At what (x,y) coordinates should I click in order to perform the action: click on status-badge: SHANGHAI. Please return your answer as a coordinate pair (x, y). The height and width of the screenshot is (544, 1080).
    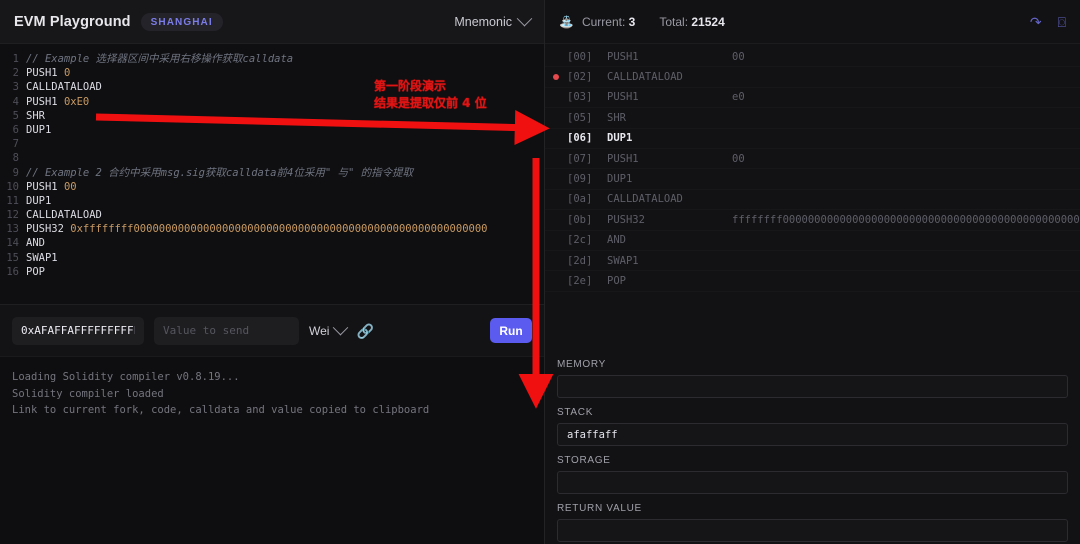
    Looking at the image, I should click on (181, 21).